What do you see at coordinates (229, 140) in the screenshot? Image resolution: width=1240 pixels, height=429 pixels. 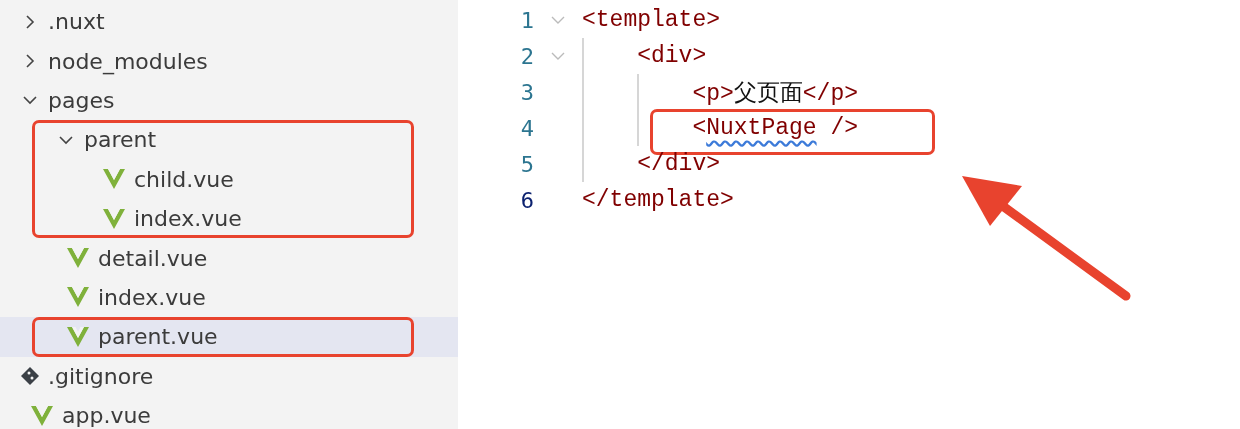 I see `tree-item: parent` at bounding box center [229, 140].